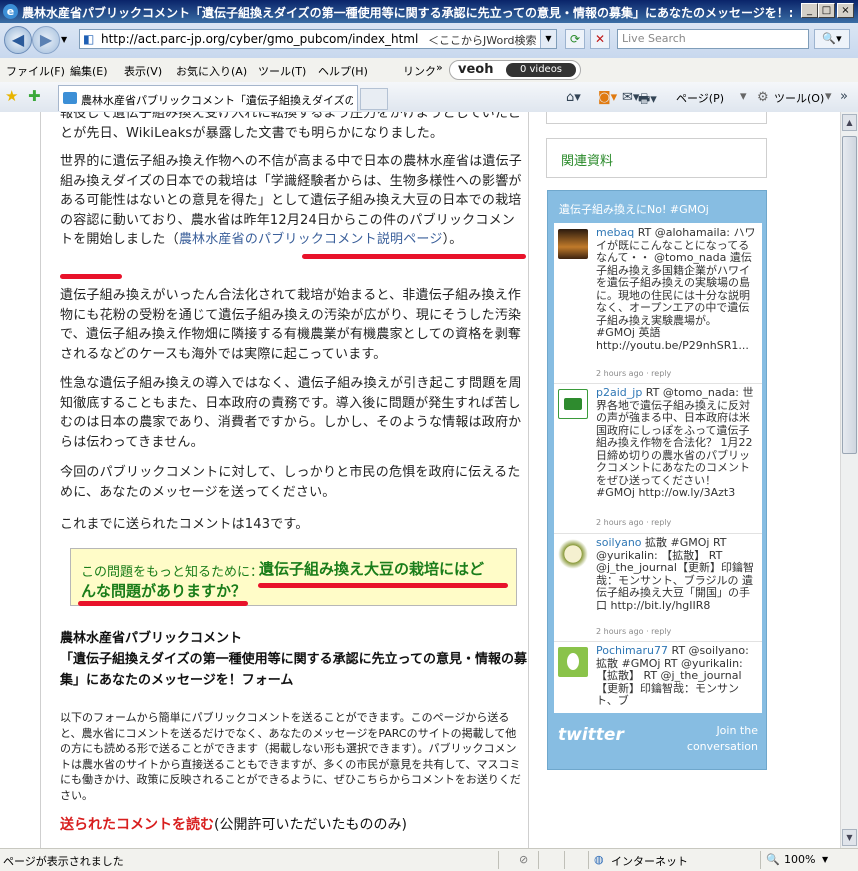 The image size is (858, 871). I want to click on stop-icon: ✕, so click(600, 39).